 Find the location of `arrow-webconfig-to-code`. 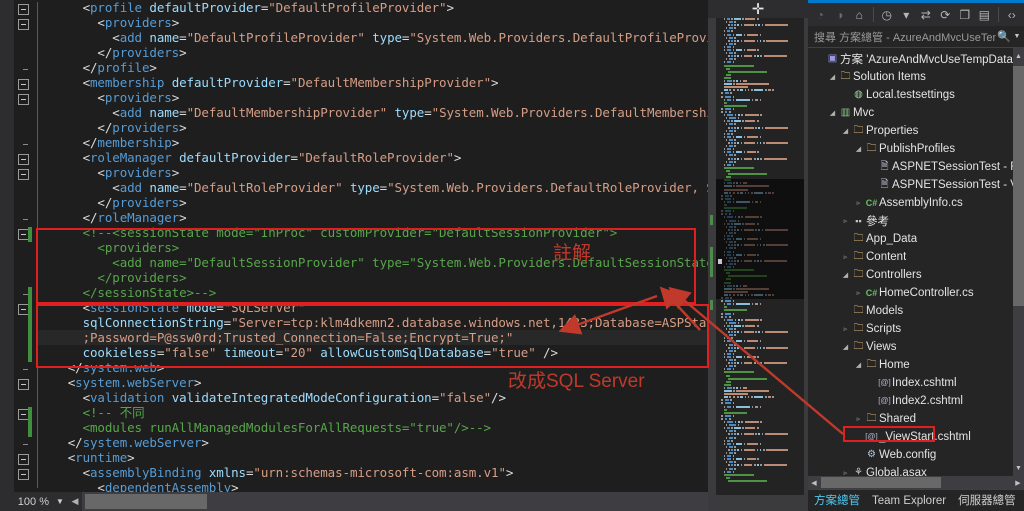

arrow-webconfig-to-code is located at coordinates (756, 360).